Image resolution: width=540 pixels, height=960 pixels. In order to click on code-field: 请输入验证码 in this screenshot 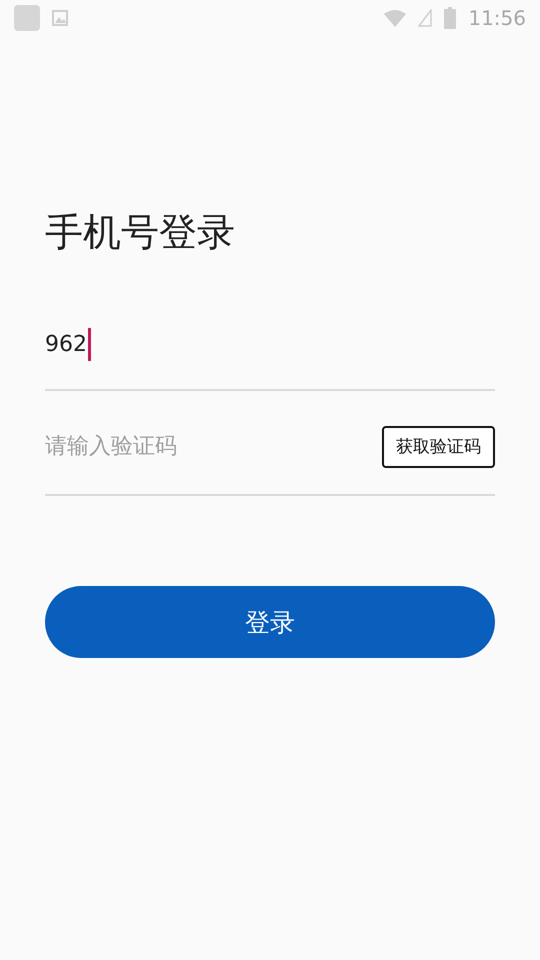, I will do `click(213, 446)`.